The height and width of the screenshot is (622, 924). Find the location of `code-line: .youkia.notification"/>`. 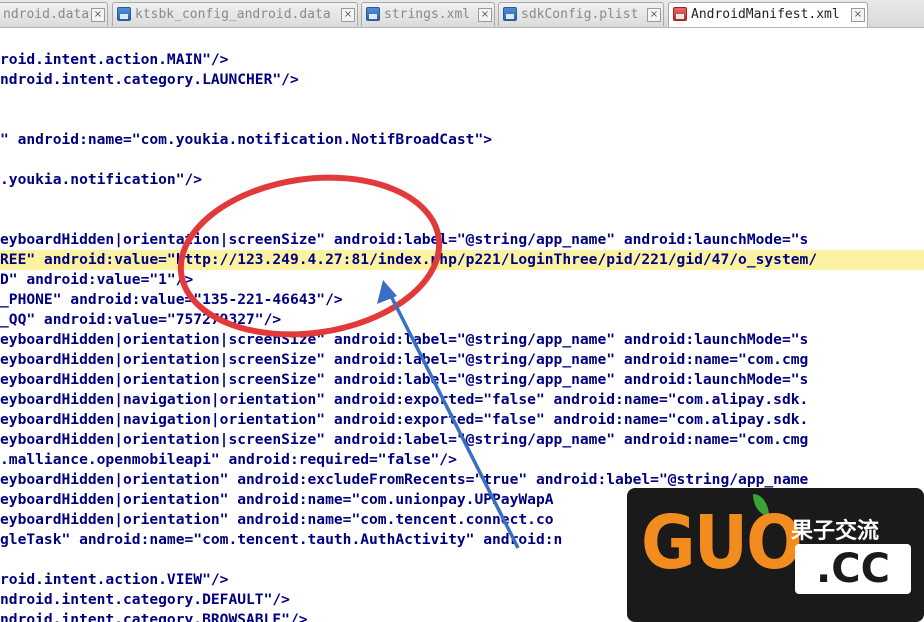

code-line: .youkia.notification"/> is located at coordinates (101, 179).